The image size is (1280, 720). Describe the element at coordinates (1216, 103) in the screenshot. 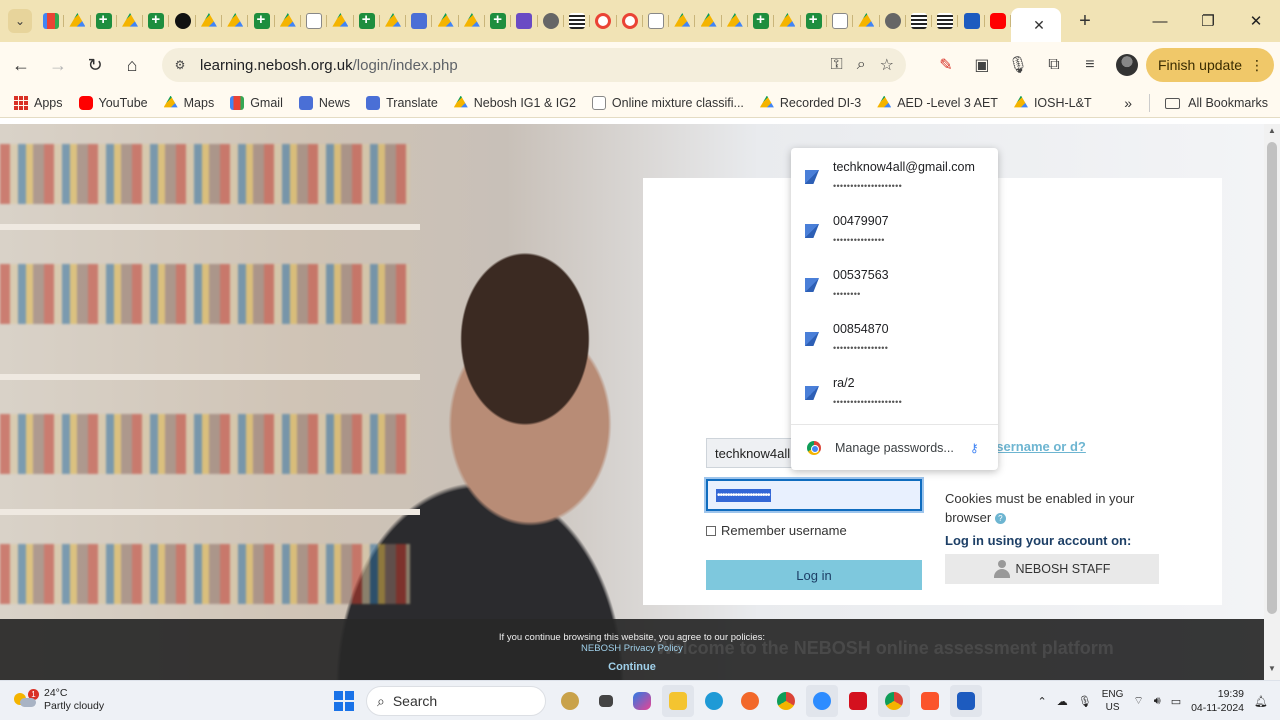

I see `all-bookmarks-button: All Bookmarks` at that location.